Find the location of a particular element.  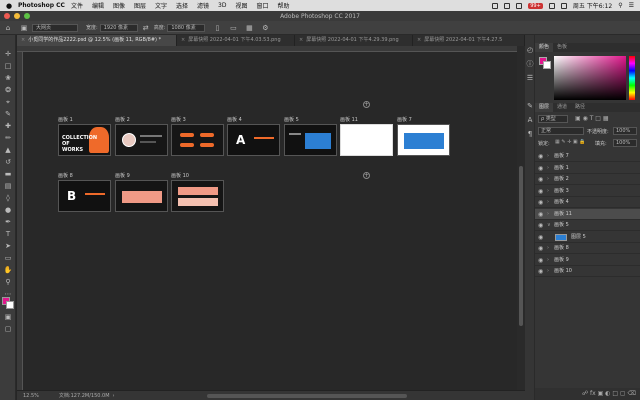

menu-select: 选择 is located at coordinates (182, 5).